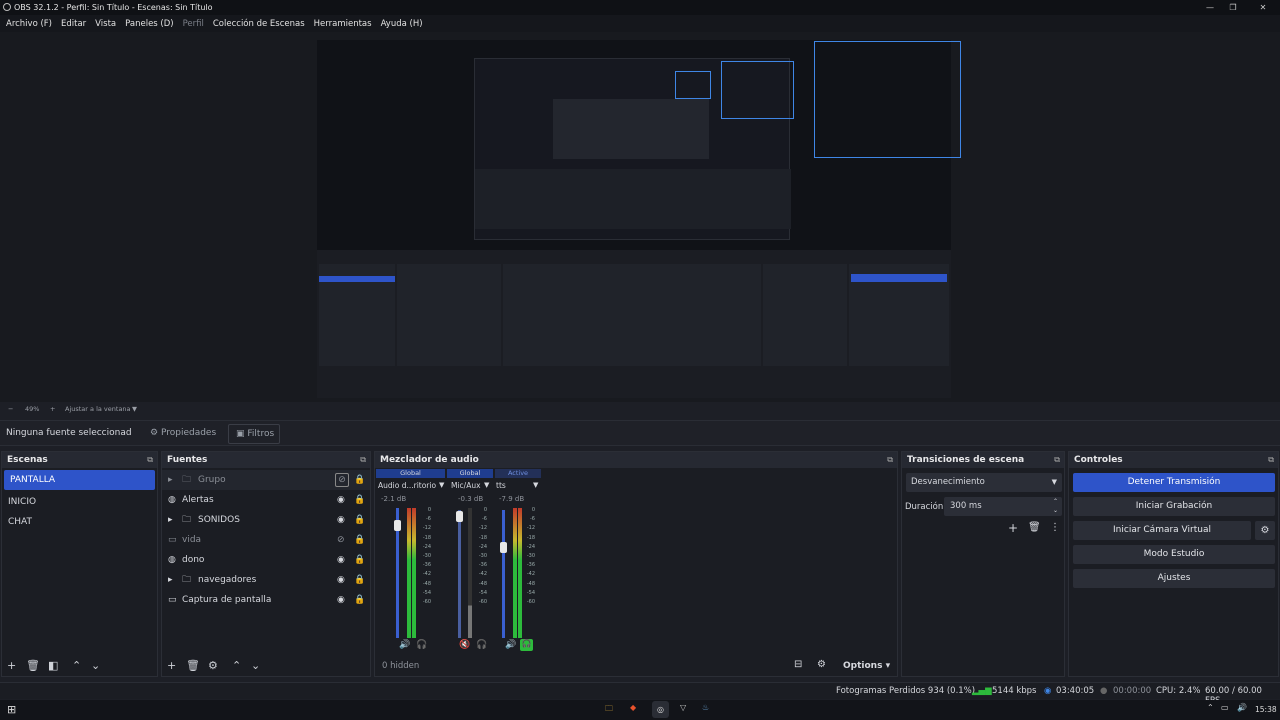 The height and width of the screenshot is (720, 1280). Describe the element at coordinates (171, 665) in the screenshot. I see `add-source-button: +` at that location.